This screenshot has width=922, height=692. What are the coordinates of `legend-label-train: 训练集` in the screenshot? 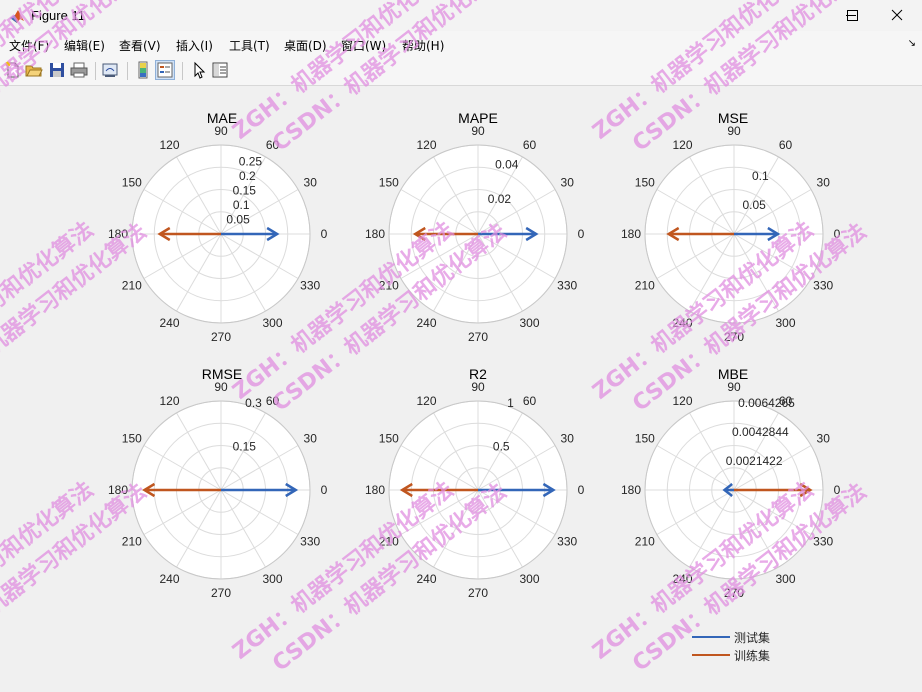 It's located at (752, 656).